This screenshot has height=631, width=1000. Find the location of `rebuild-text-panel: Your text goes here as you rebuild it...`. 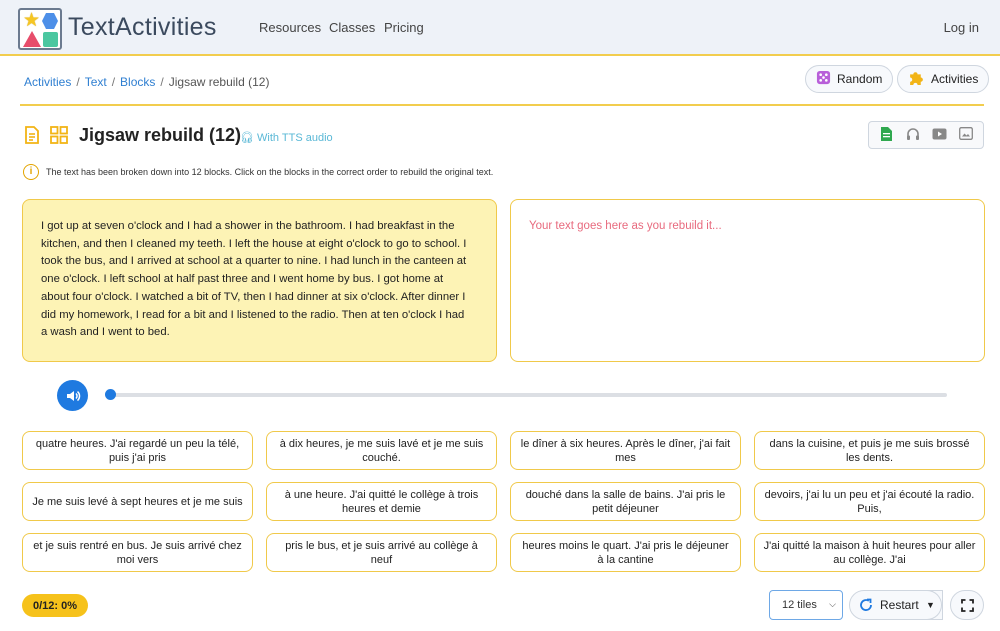

rebuild-text-panel: Your text goes here as you rebuild it... is located at coordinates (747, 280).